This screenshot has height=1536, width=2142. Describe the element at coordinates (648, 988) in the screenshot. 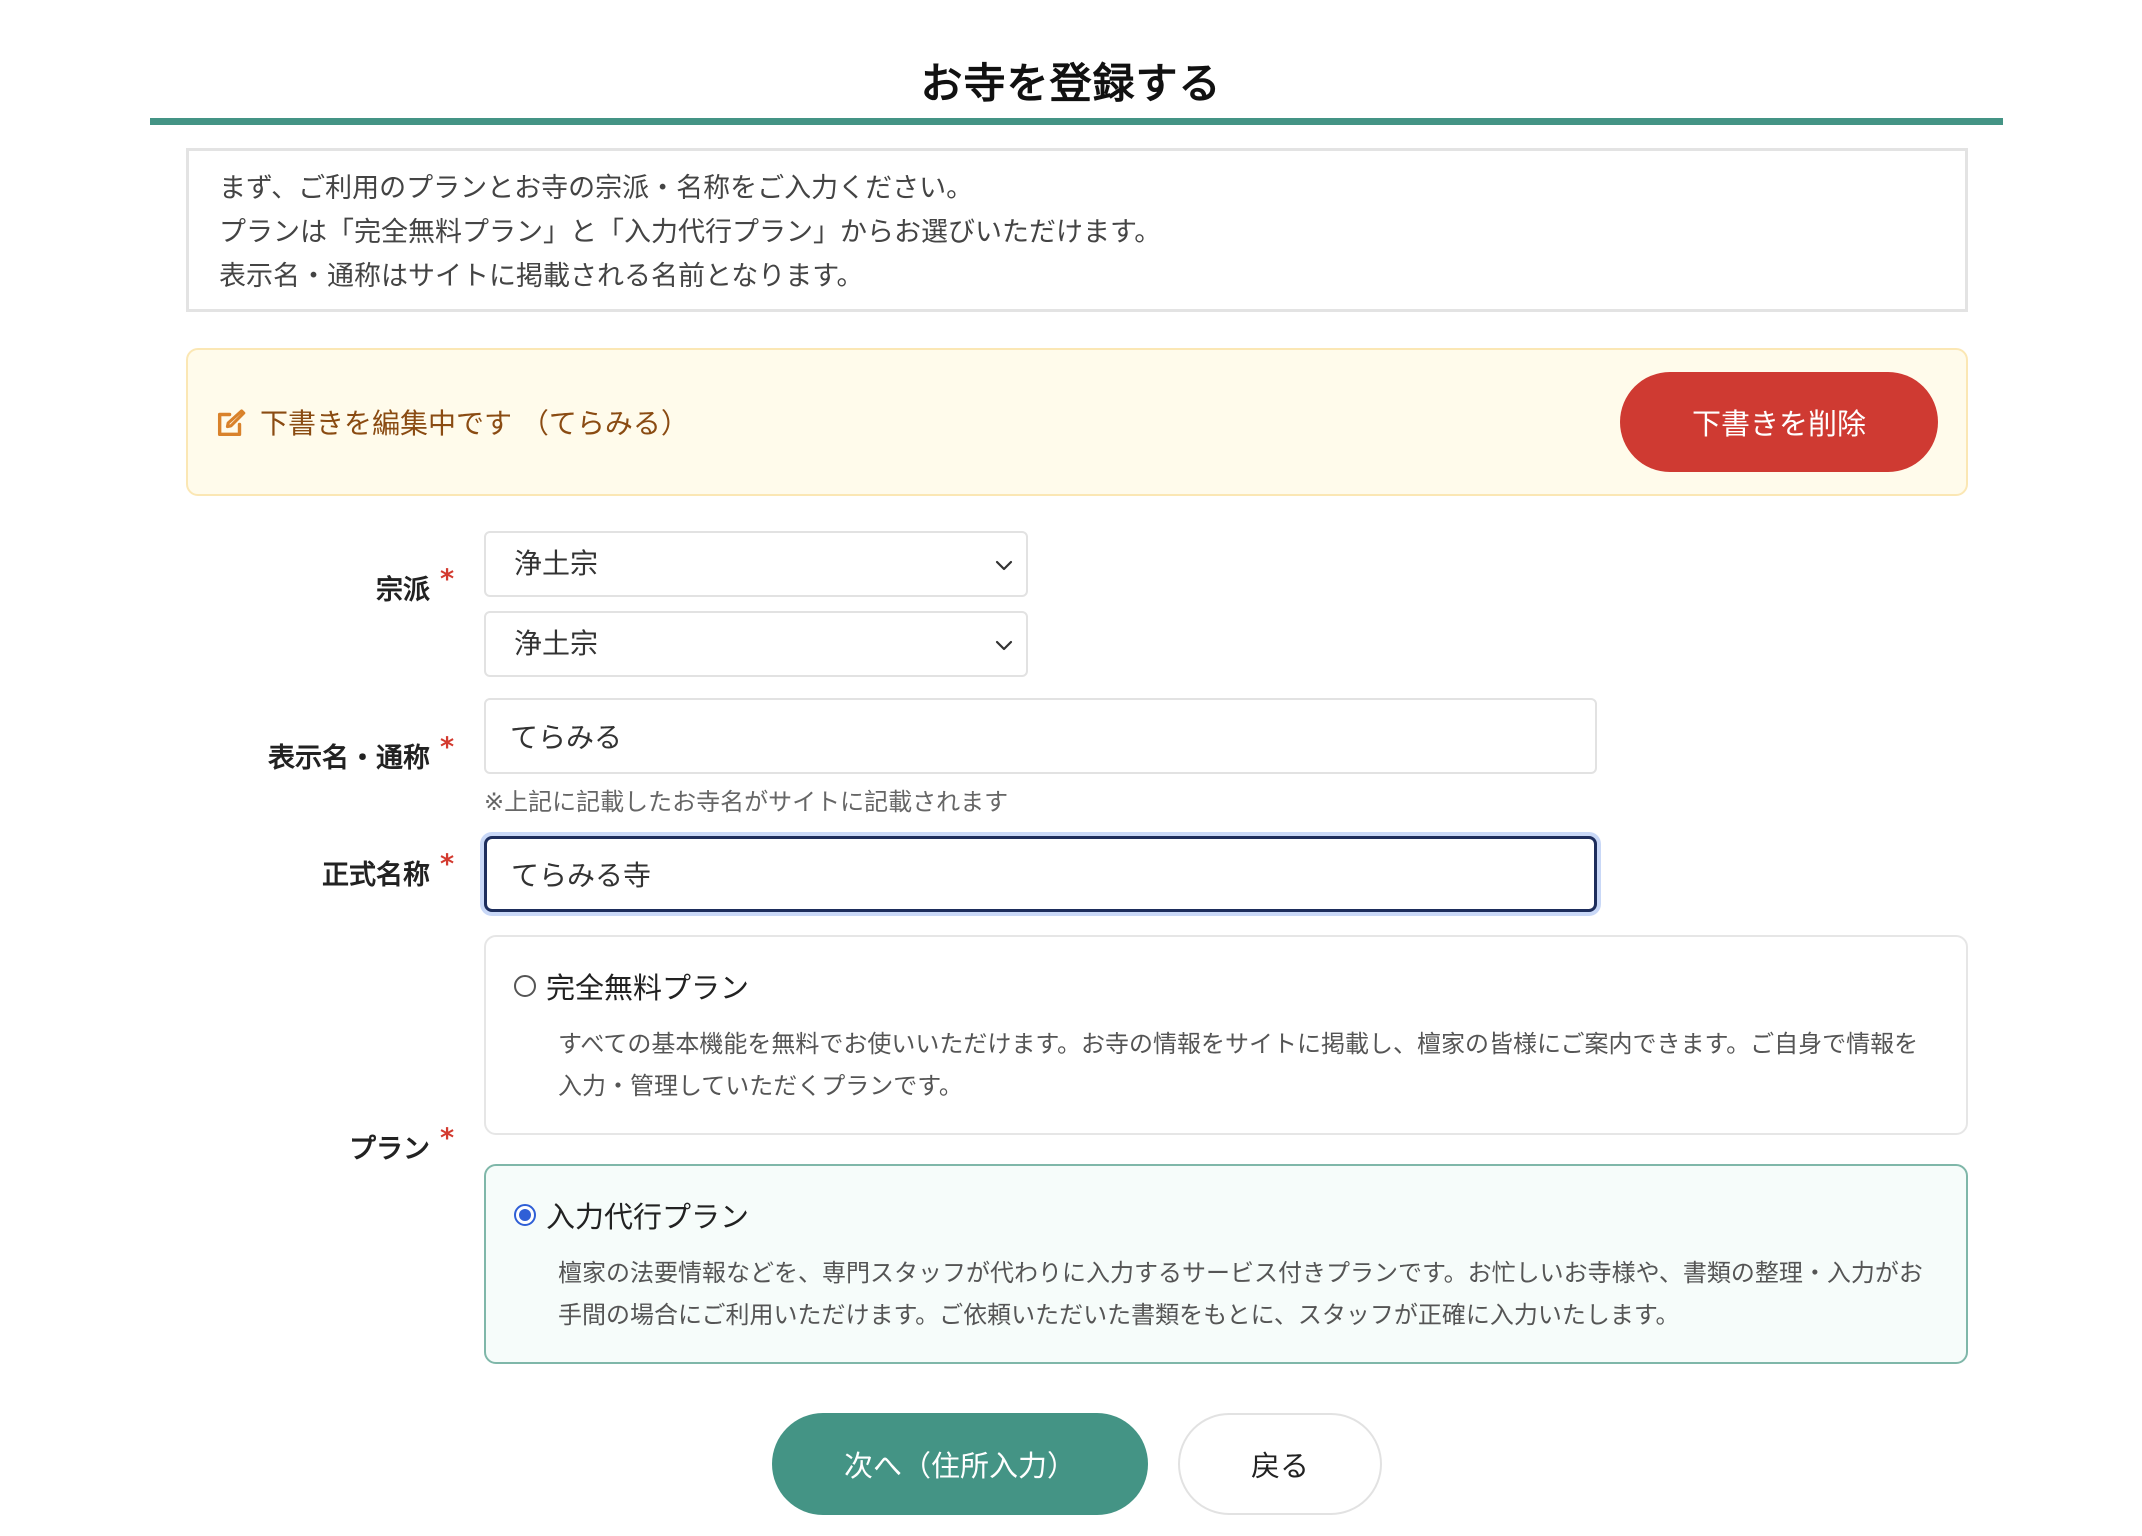

I see `plan-name: 完全無料プラン` at that location.